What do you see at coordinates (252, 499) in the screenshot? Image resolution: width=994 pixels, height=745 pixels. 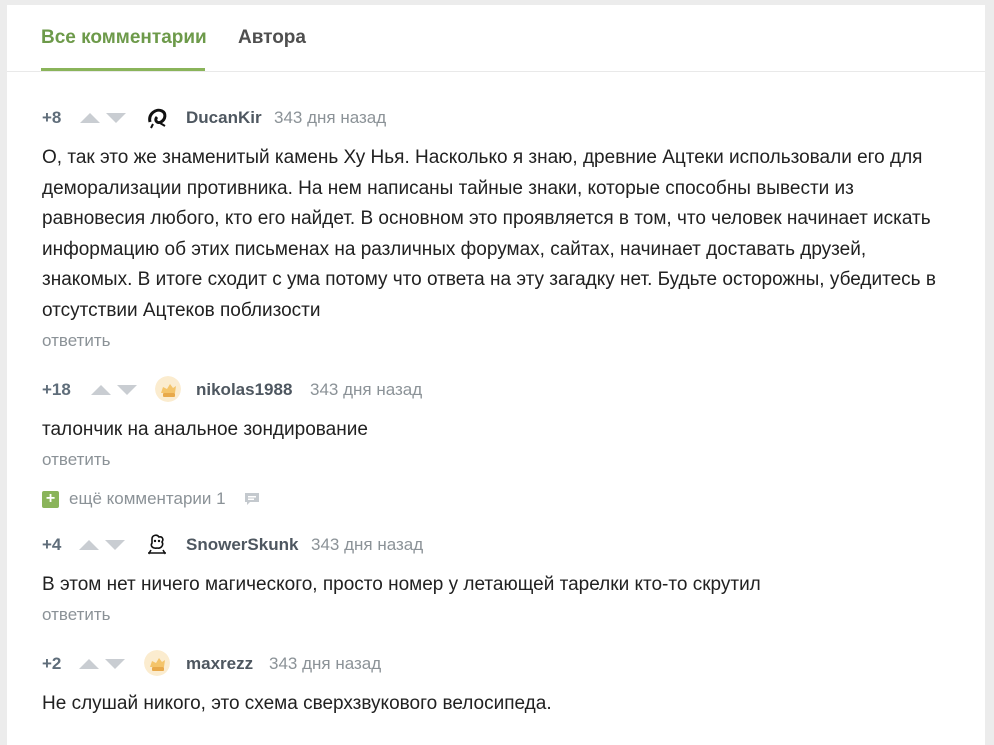 I see `speech-bubble-icon` at bounding box center [252, 499].